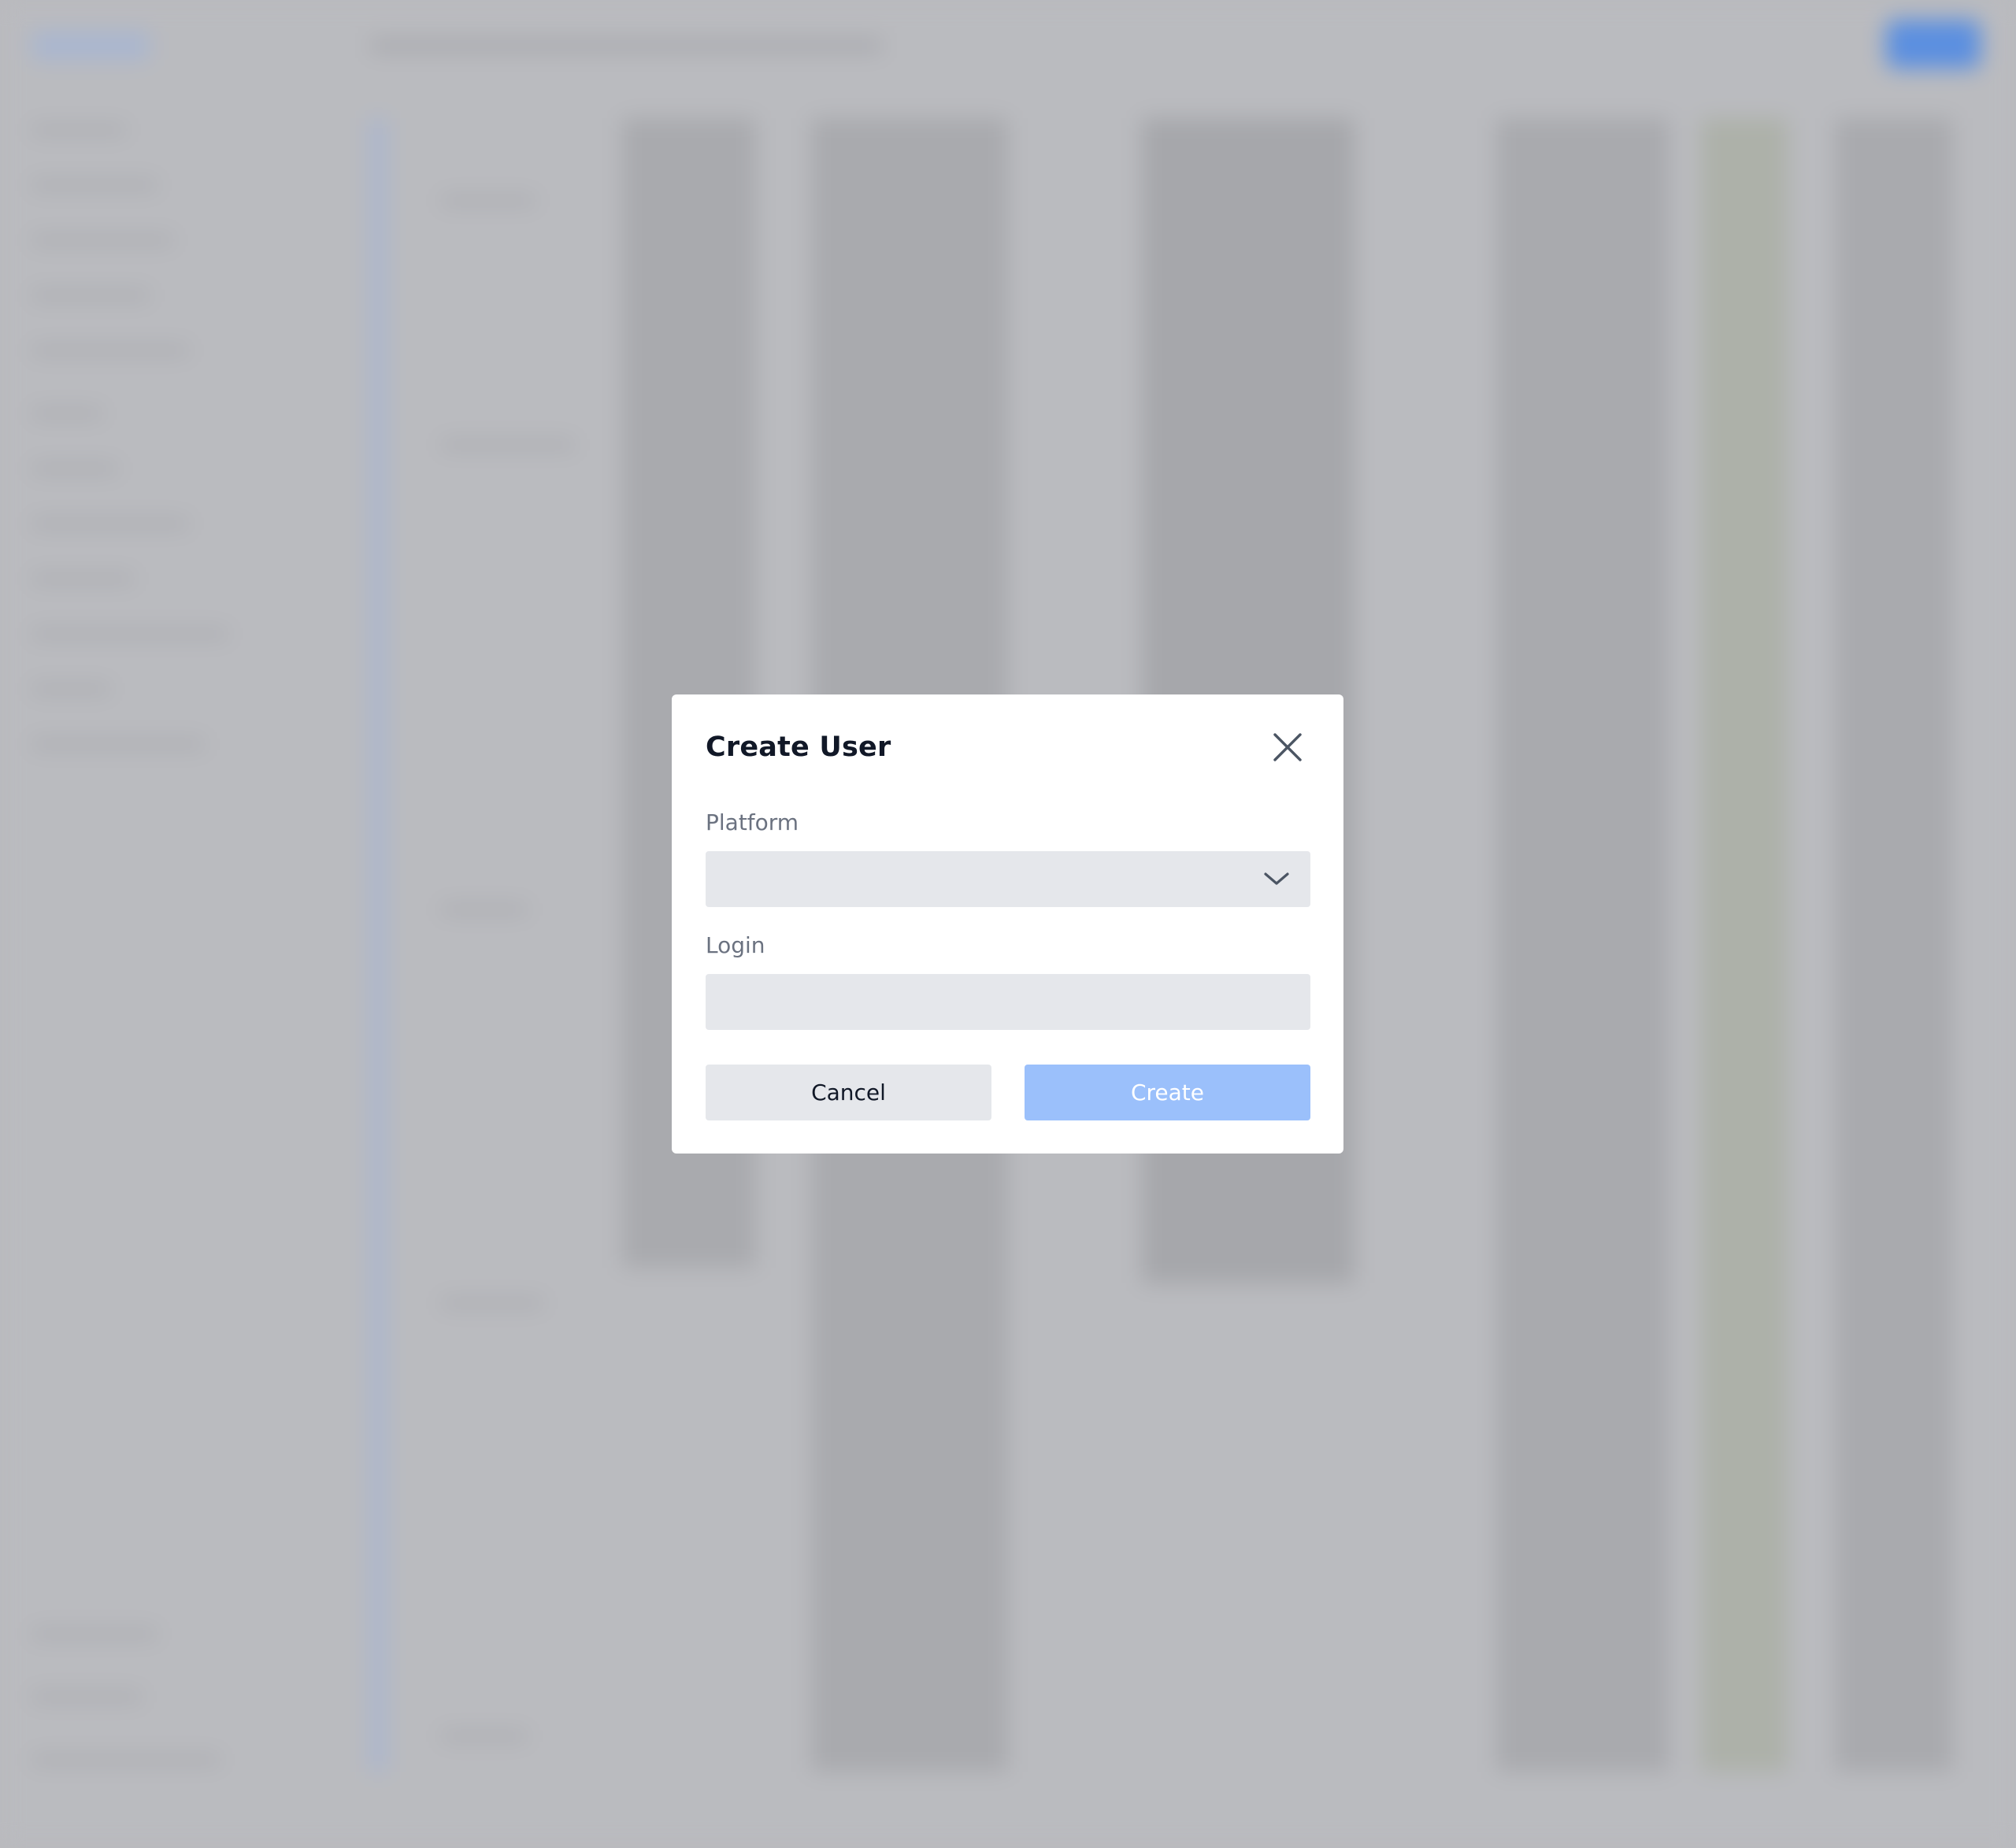  What do you see at coordinates (1008, 1002) in the screenshot?
I see `login-input` at bounding box center [1008, 1002].